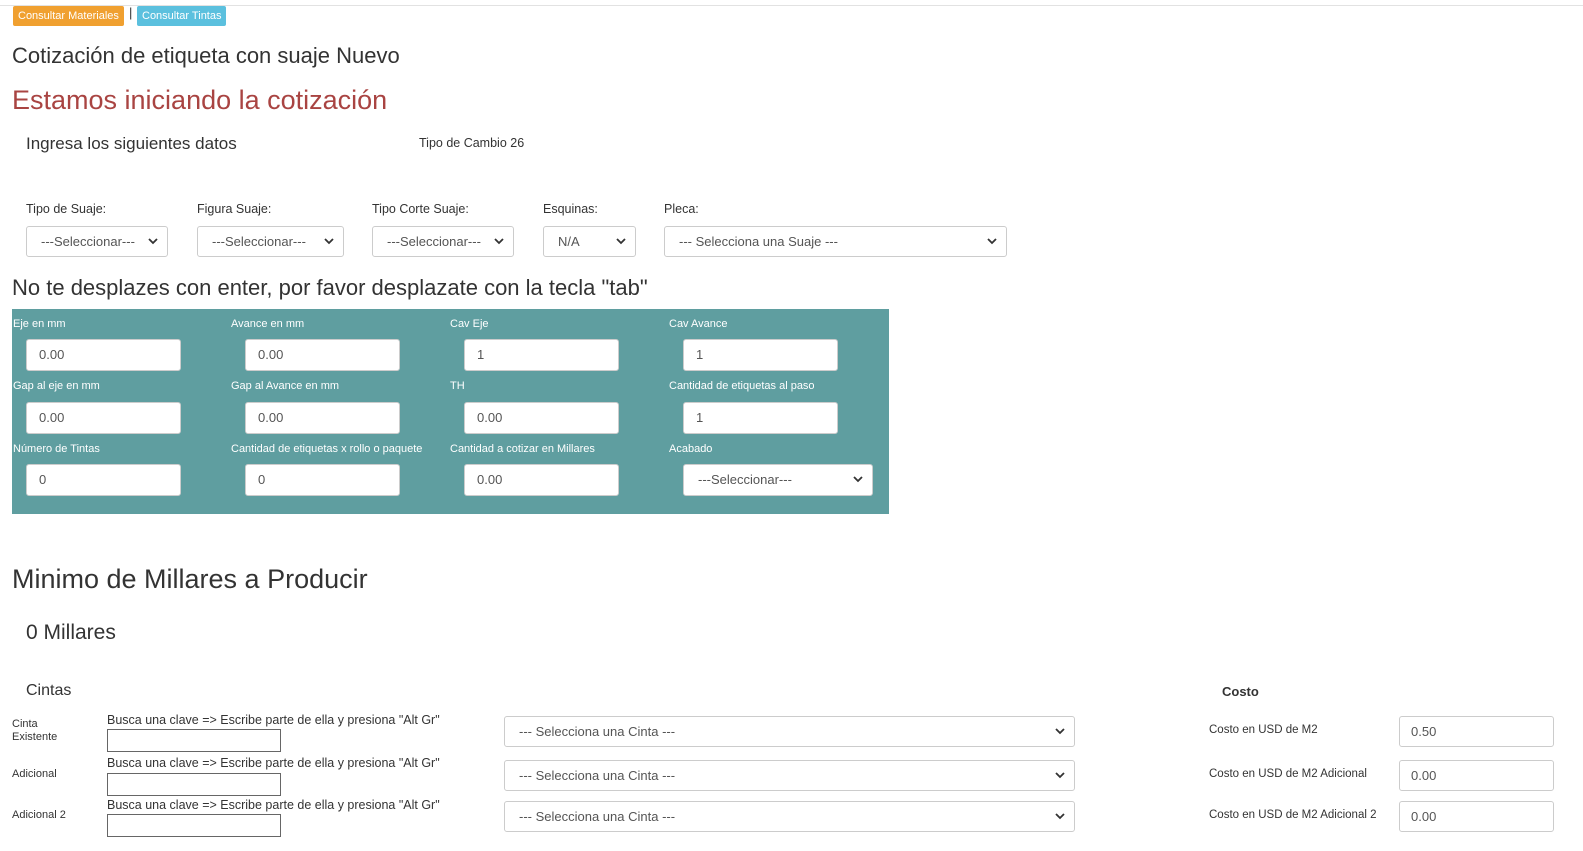  Describe the element at coordinates (39, 324) in the screenshot. I see `eje-label: Eje en mm` at that location.